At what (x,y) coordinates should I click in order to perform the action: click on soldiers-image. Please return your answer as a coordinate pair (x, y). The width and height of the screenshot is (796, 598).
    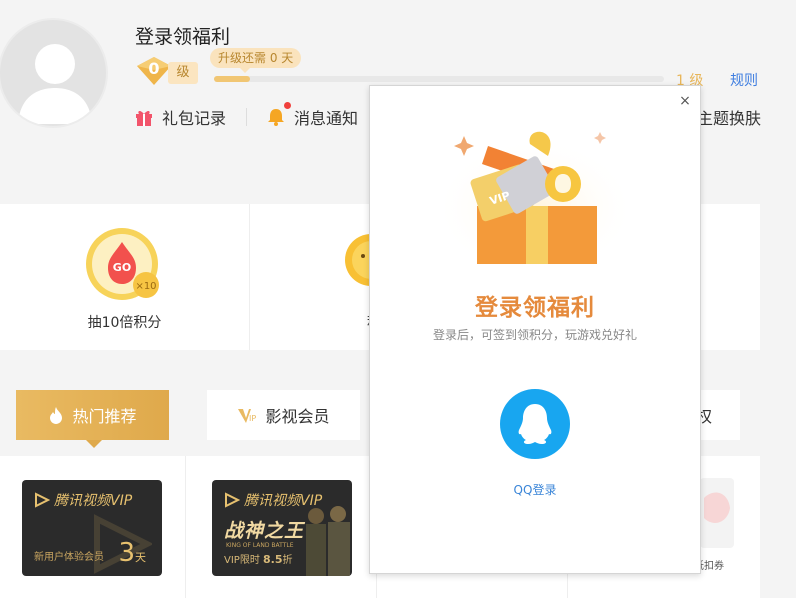
    Looking at the image, I should click on (328, 541).